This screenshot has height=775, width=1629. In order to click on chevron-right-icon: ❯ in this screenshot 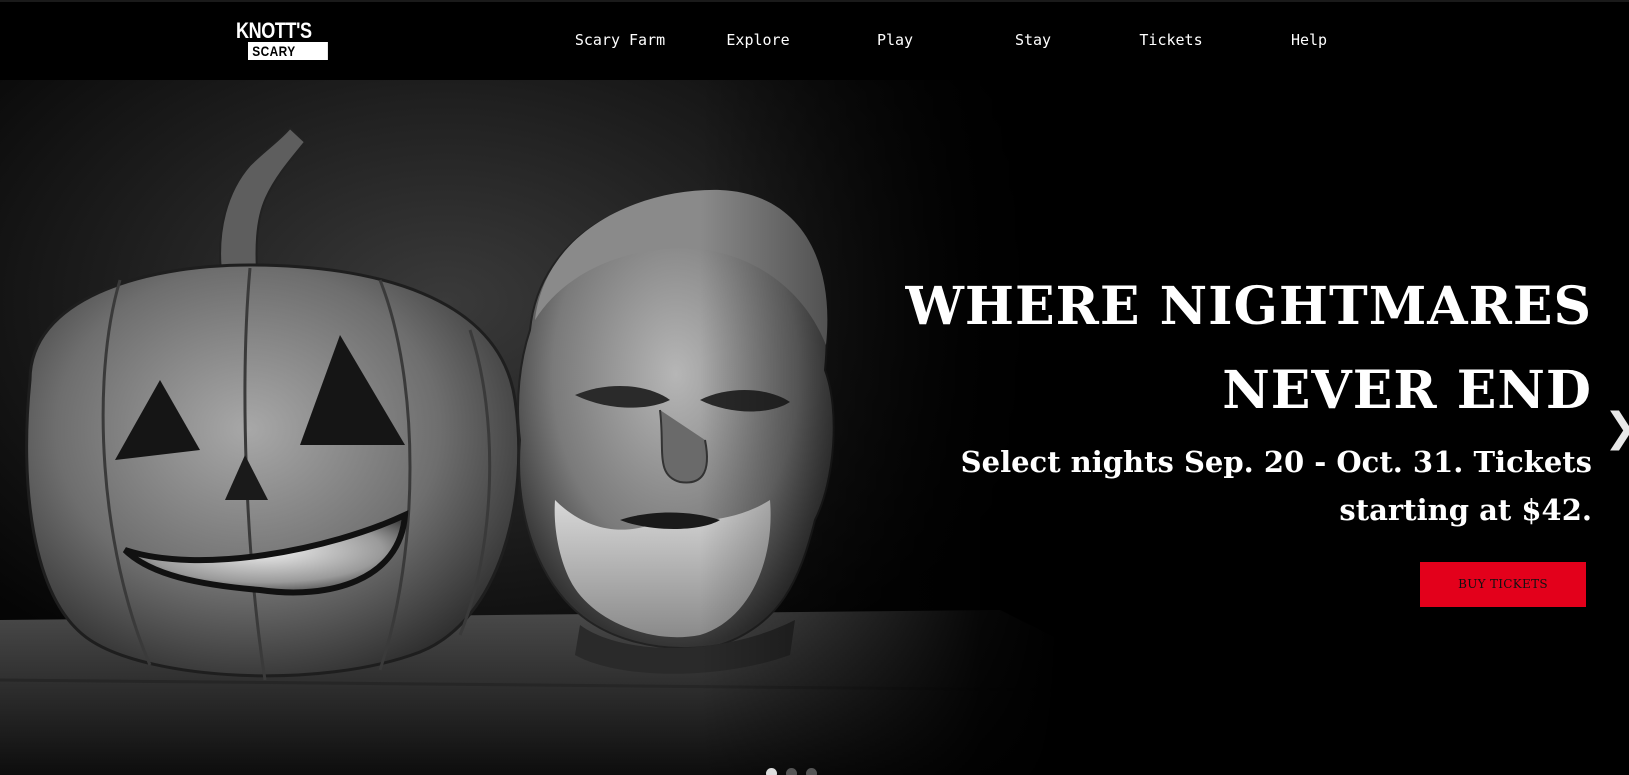, I will do `click(1616, 428)`.